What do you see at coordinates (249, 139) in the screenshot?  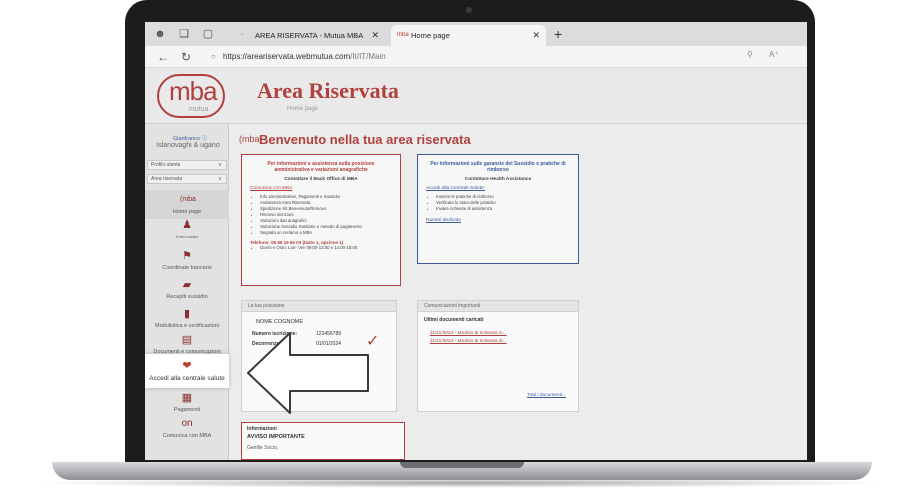 I see `mba-small-logo-icon: (mba` at bounding box center [249, 139].